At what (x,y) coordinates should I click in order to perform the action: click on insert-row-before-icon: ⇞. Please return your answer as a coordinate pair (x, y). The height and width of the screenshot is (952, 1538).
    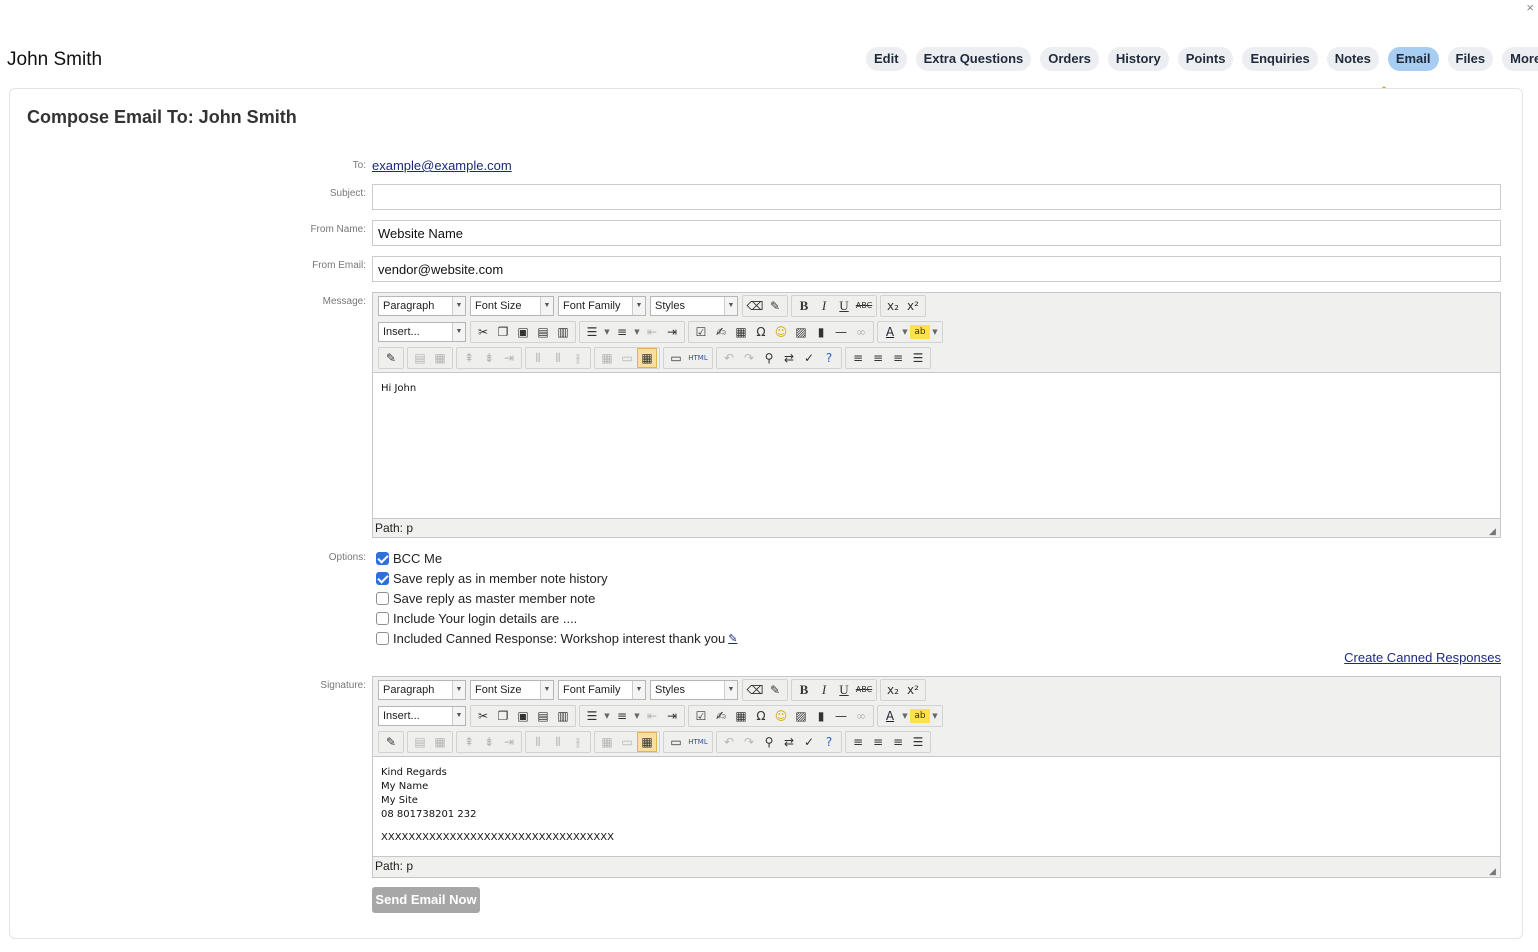
    Looking at the image, I should click on (469, 742).